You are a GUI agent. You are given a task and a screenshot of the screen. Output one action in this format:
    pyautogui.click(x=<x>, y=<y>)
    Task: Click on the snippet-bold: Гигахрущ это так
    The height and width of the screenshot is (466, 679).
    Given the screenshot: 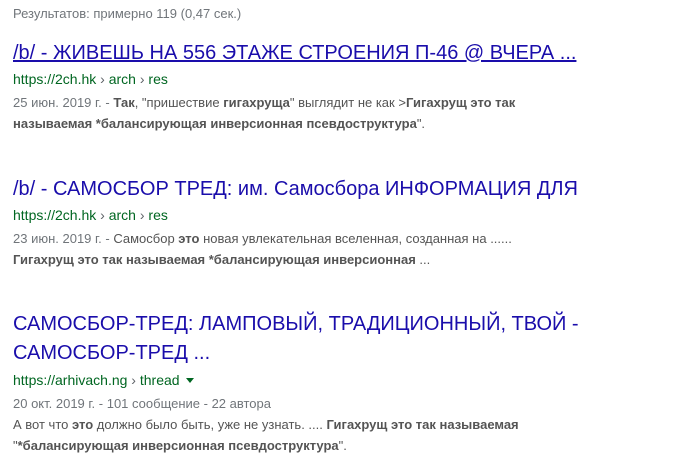 What is the action you would take?
    pyautogui.click(x=460, y=102)
    